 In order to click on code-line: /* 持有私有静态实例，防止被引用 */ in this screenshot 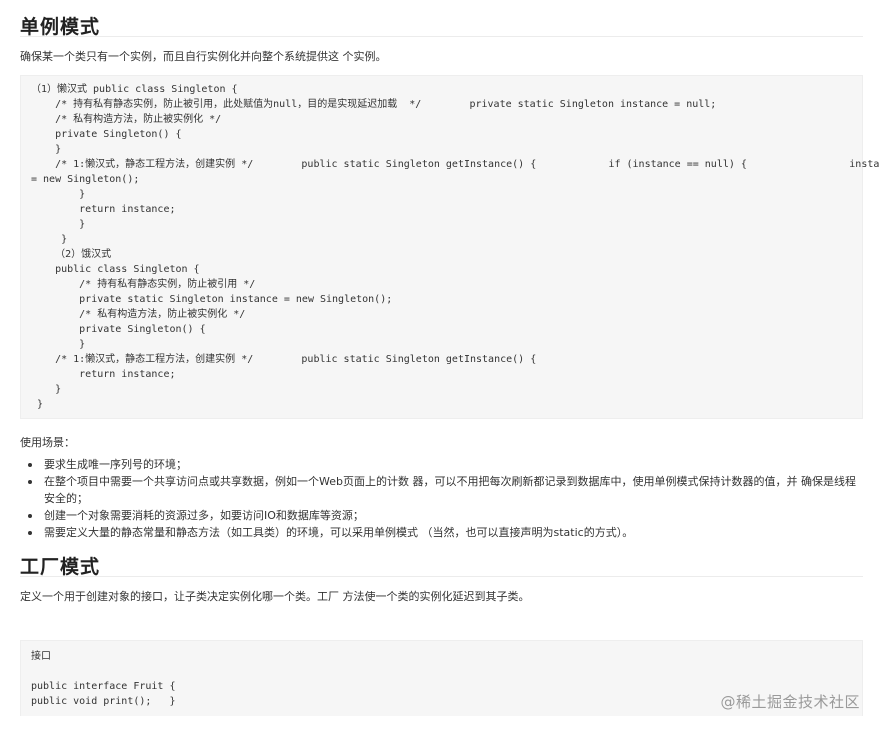, I will do `click(143, 284)`.